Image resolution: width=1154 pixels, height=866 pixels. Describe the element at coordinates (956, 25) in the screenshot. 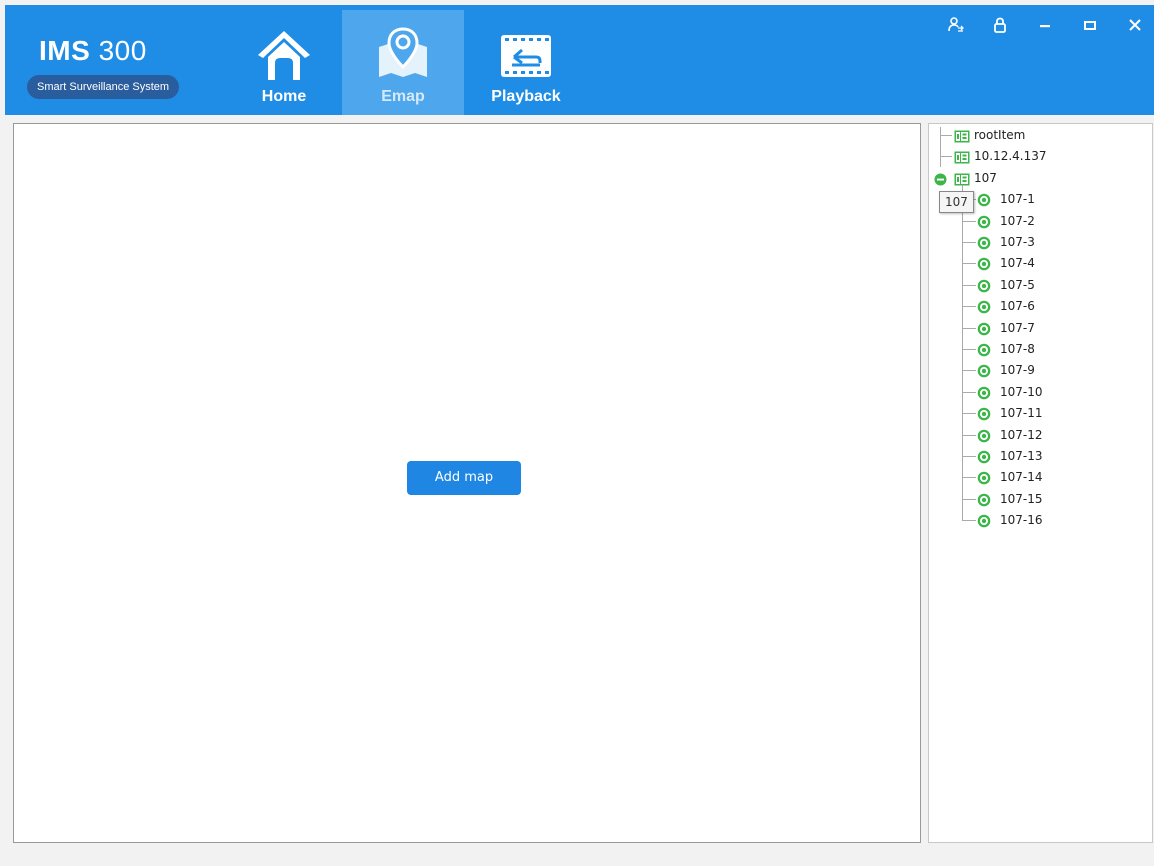

I see `user-switch-icon` at that location.